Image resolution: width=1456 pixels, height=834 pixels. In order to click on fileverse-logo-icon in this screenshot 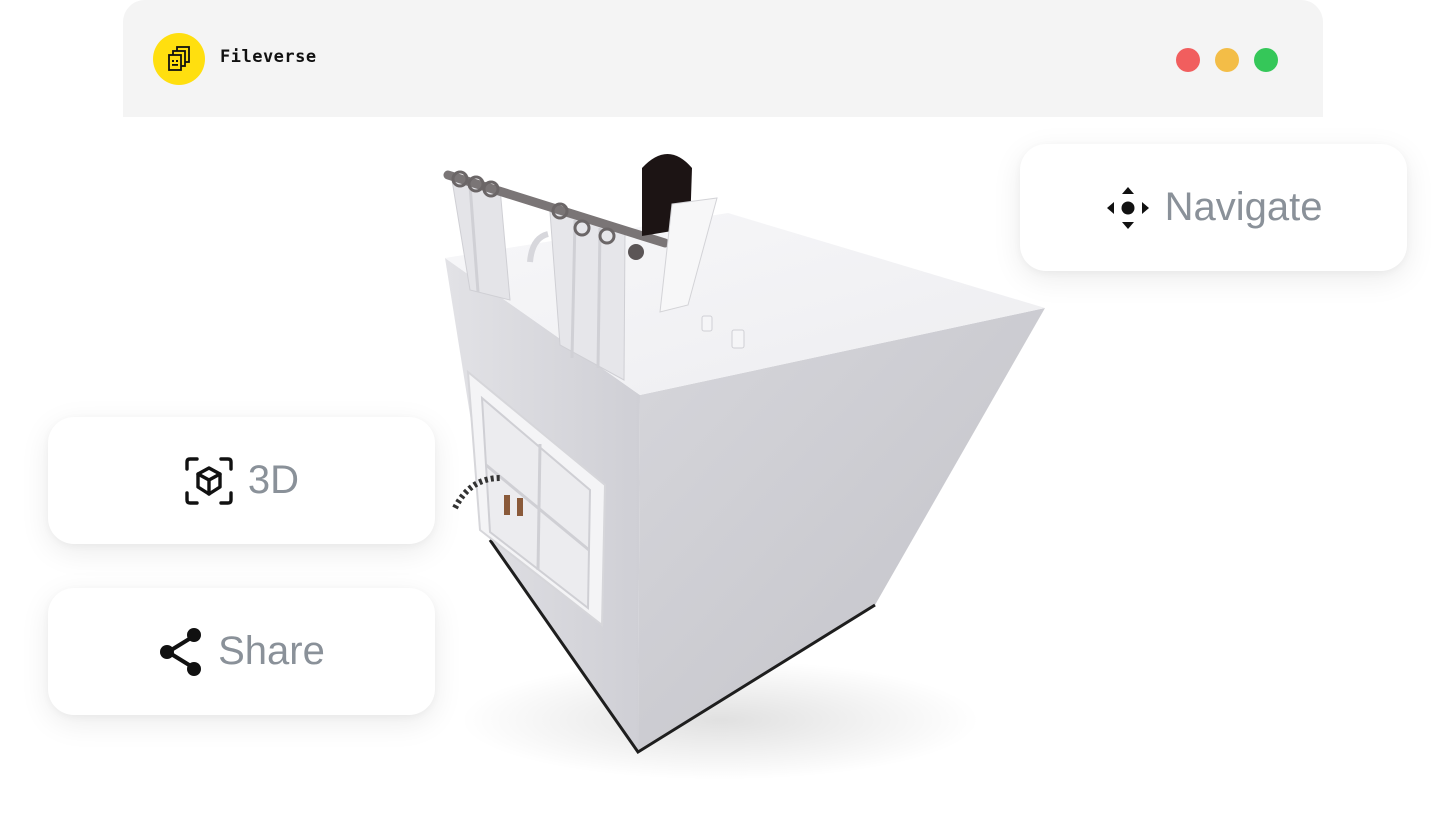, I will do `click(179, 59)`.